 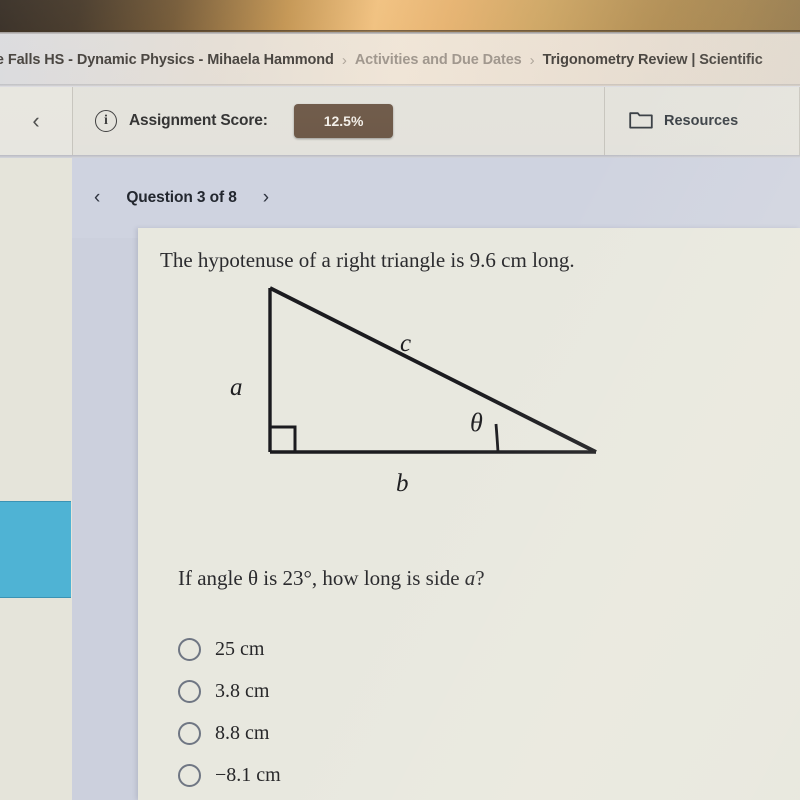 What do you see at coordinates (181, 197) in the screenshot?
I see `question-counter: Question 3 of 8` at bounding box center [181, 197].